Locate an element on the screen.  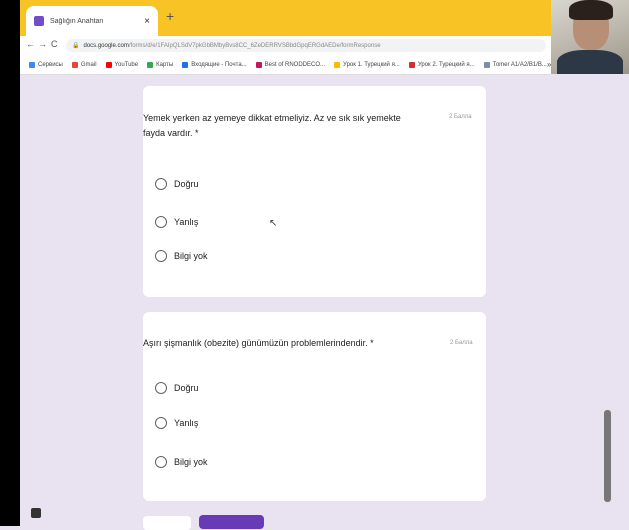
webcam-person-hair is located at coordinates (591, 10).